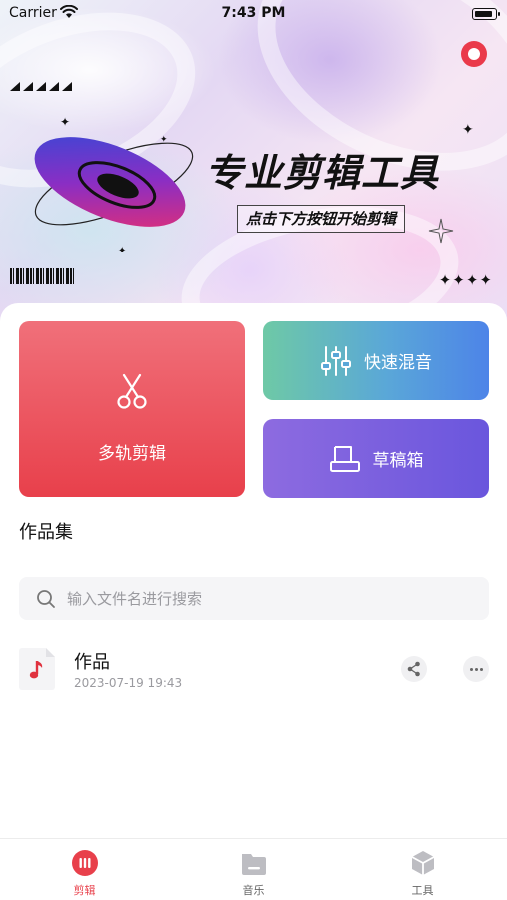 The image size is (507, 900). Describe the element at coordinates (423, 863) in the screenshot. I see `cube-icon` at that location.